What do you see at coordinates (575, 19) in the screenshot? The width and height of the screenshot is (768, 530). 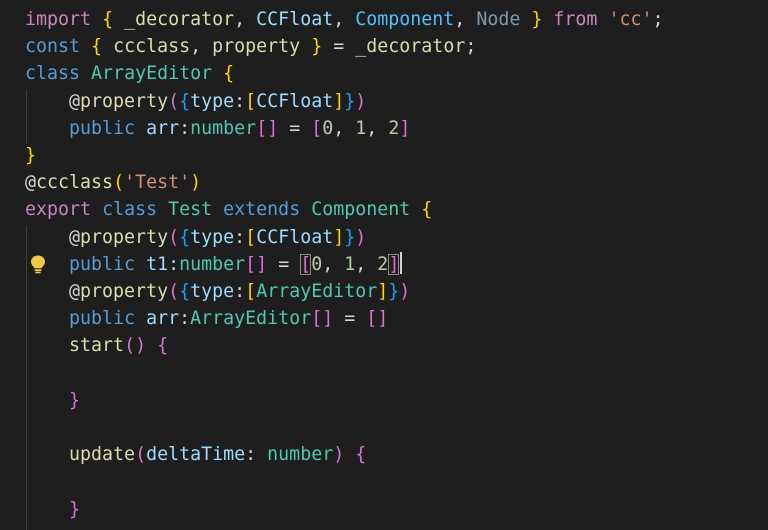 I see `code-token: from` at bounding box center [575, 19].